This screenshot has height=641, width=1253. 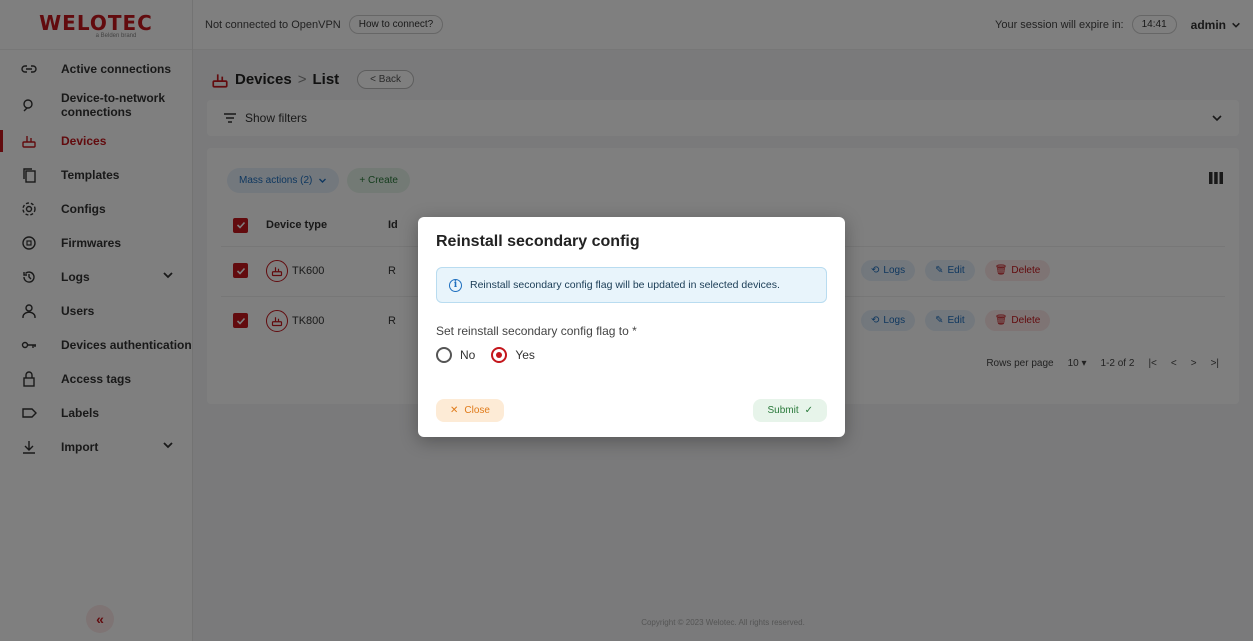 What do you see at coordinates (783, 410) in the screenshot?
I see `submit-label: Submit` at bounding box center [783, 410].